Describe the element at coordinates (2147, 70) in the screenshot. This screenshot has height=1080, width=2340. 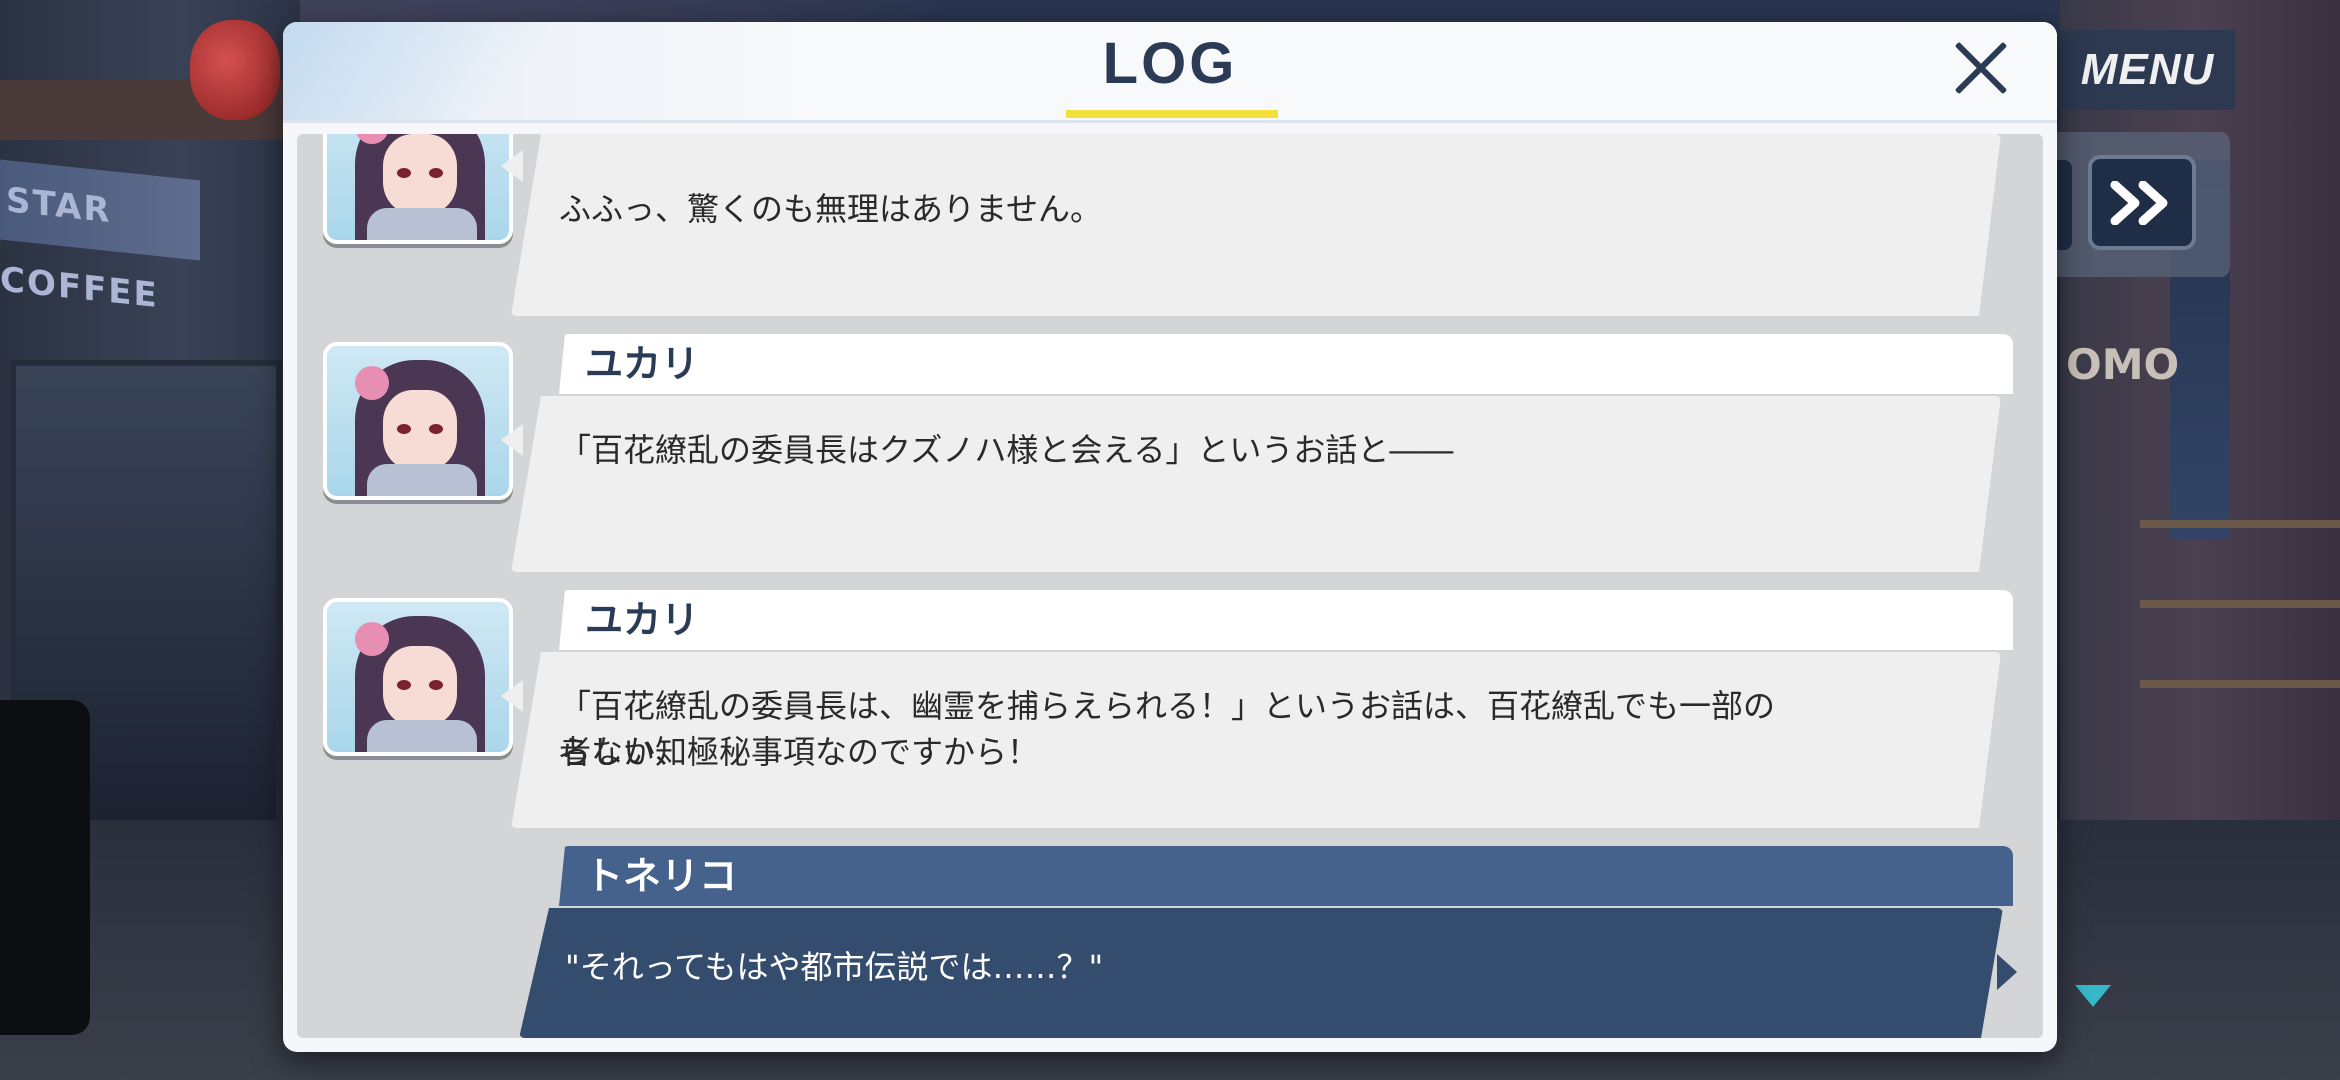
I see `menu-button: MENU` at that location.